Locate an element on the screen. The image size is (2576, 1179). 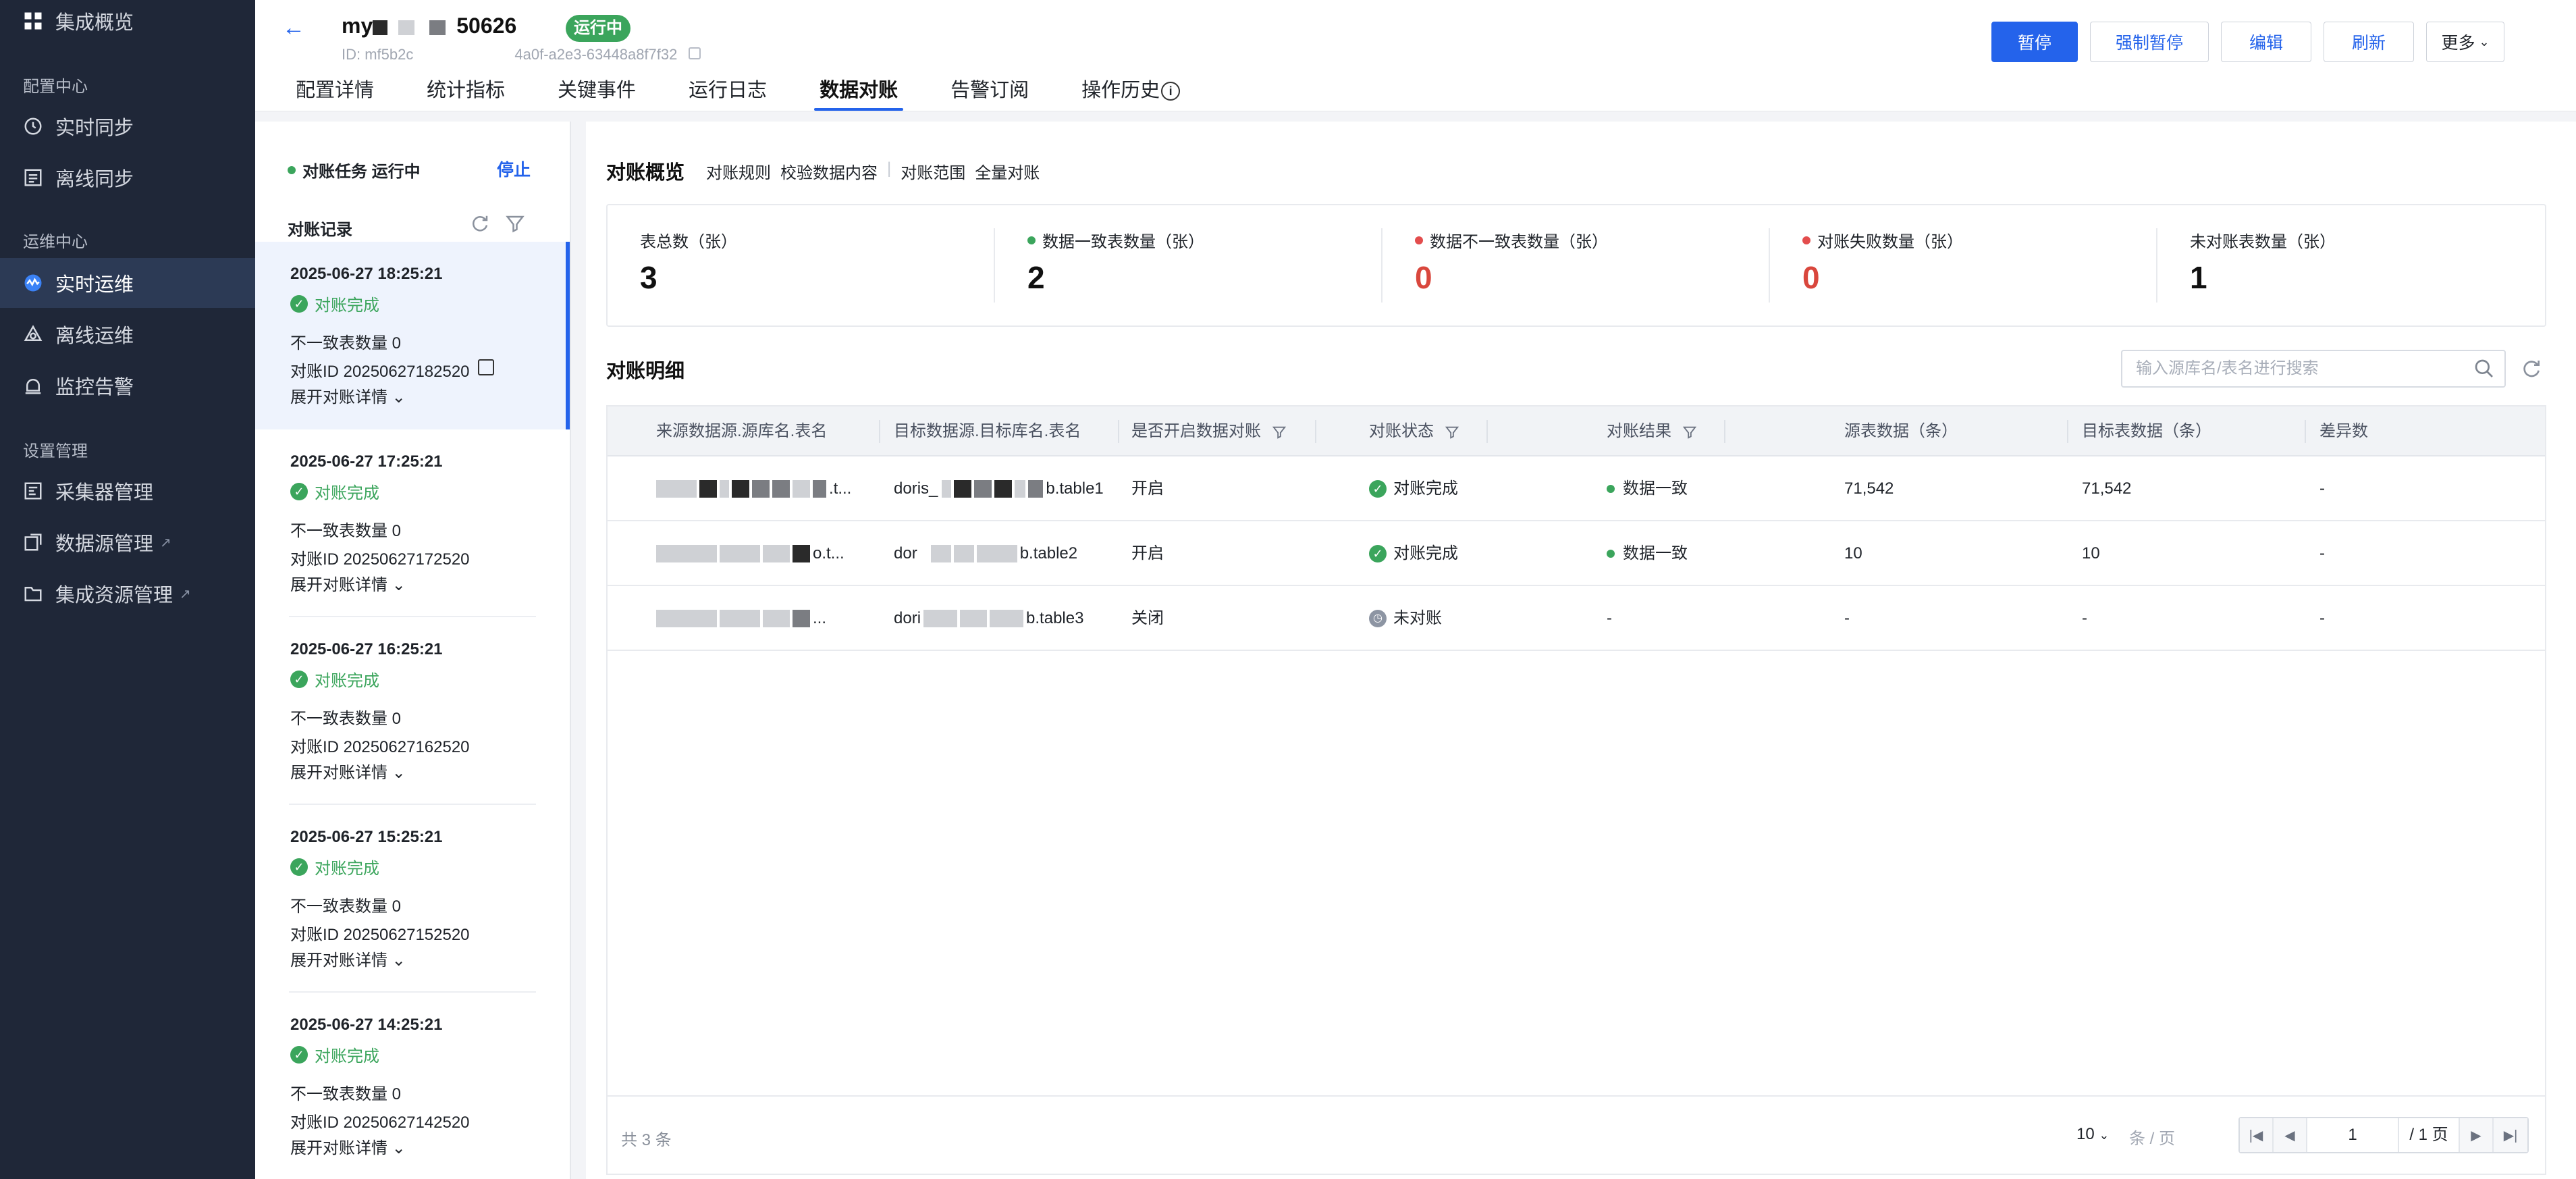
info-icon: i is located at coordinates (1171, 91).